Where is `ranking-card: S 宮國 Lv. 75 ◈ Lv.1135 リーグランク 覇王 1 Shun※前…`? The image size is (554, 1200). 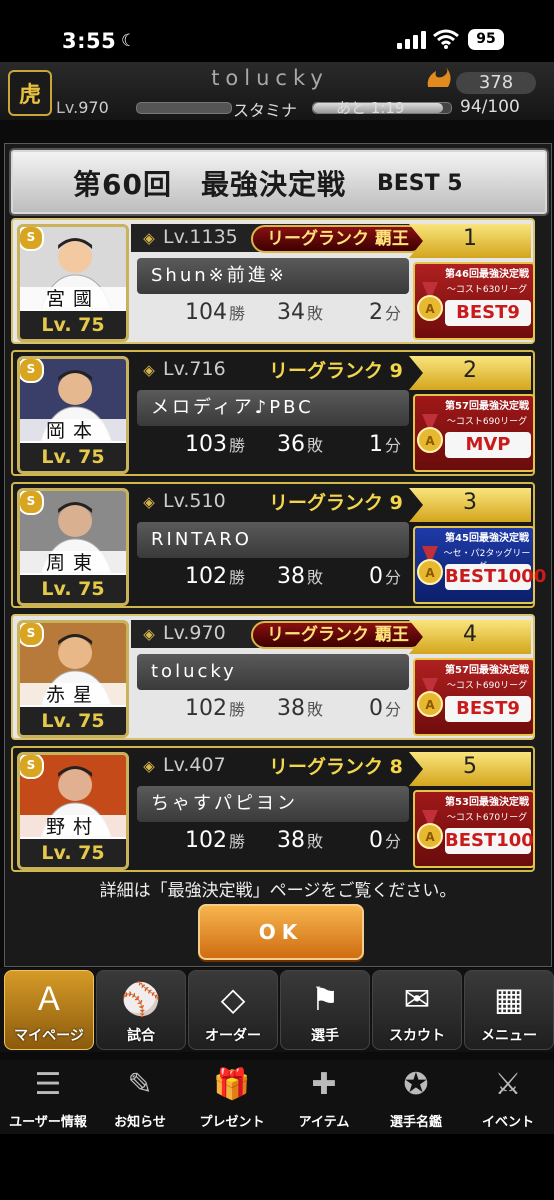 ranking-card: S 宮國 Lv. 75 ◈ Lv.1135 リーグランク 覇王 1 Shun※前… is located at coordinates (273, 281).